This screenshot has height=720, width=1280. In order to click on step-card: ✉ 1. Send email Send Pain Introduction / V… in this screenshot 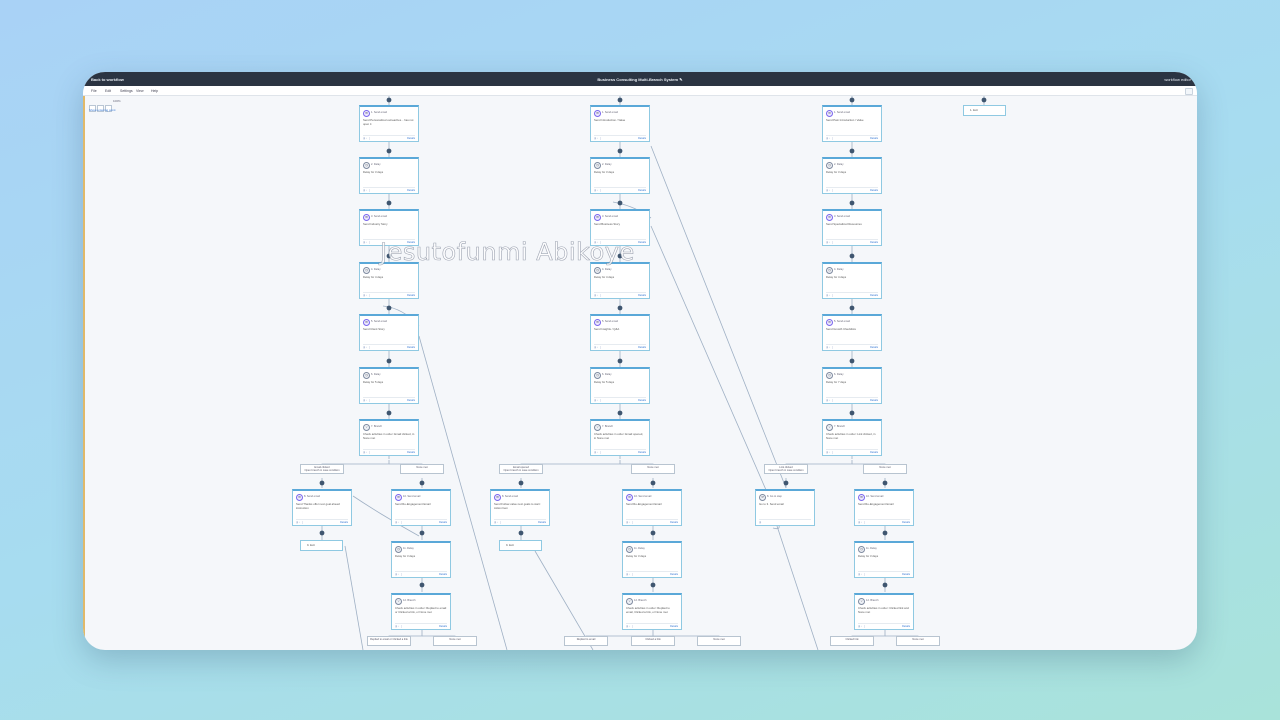, I will do `click(852, 123)`.